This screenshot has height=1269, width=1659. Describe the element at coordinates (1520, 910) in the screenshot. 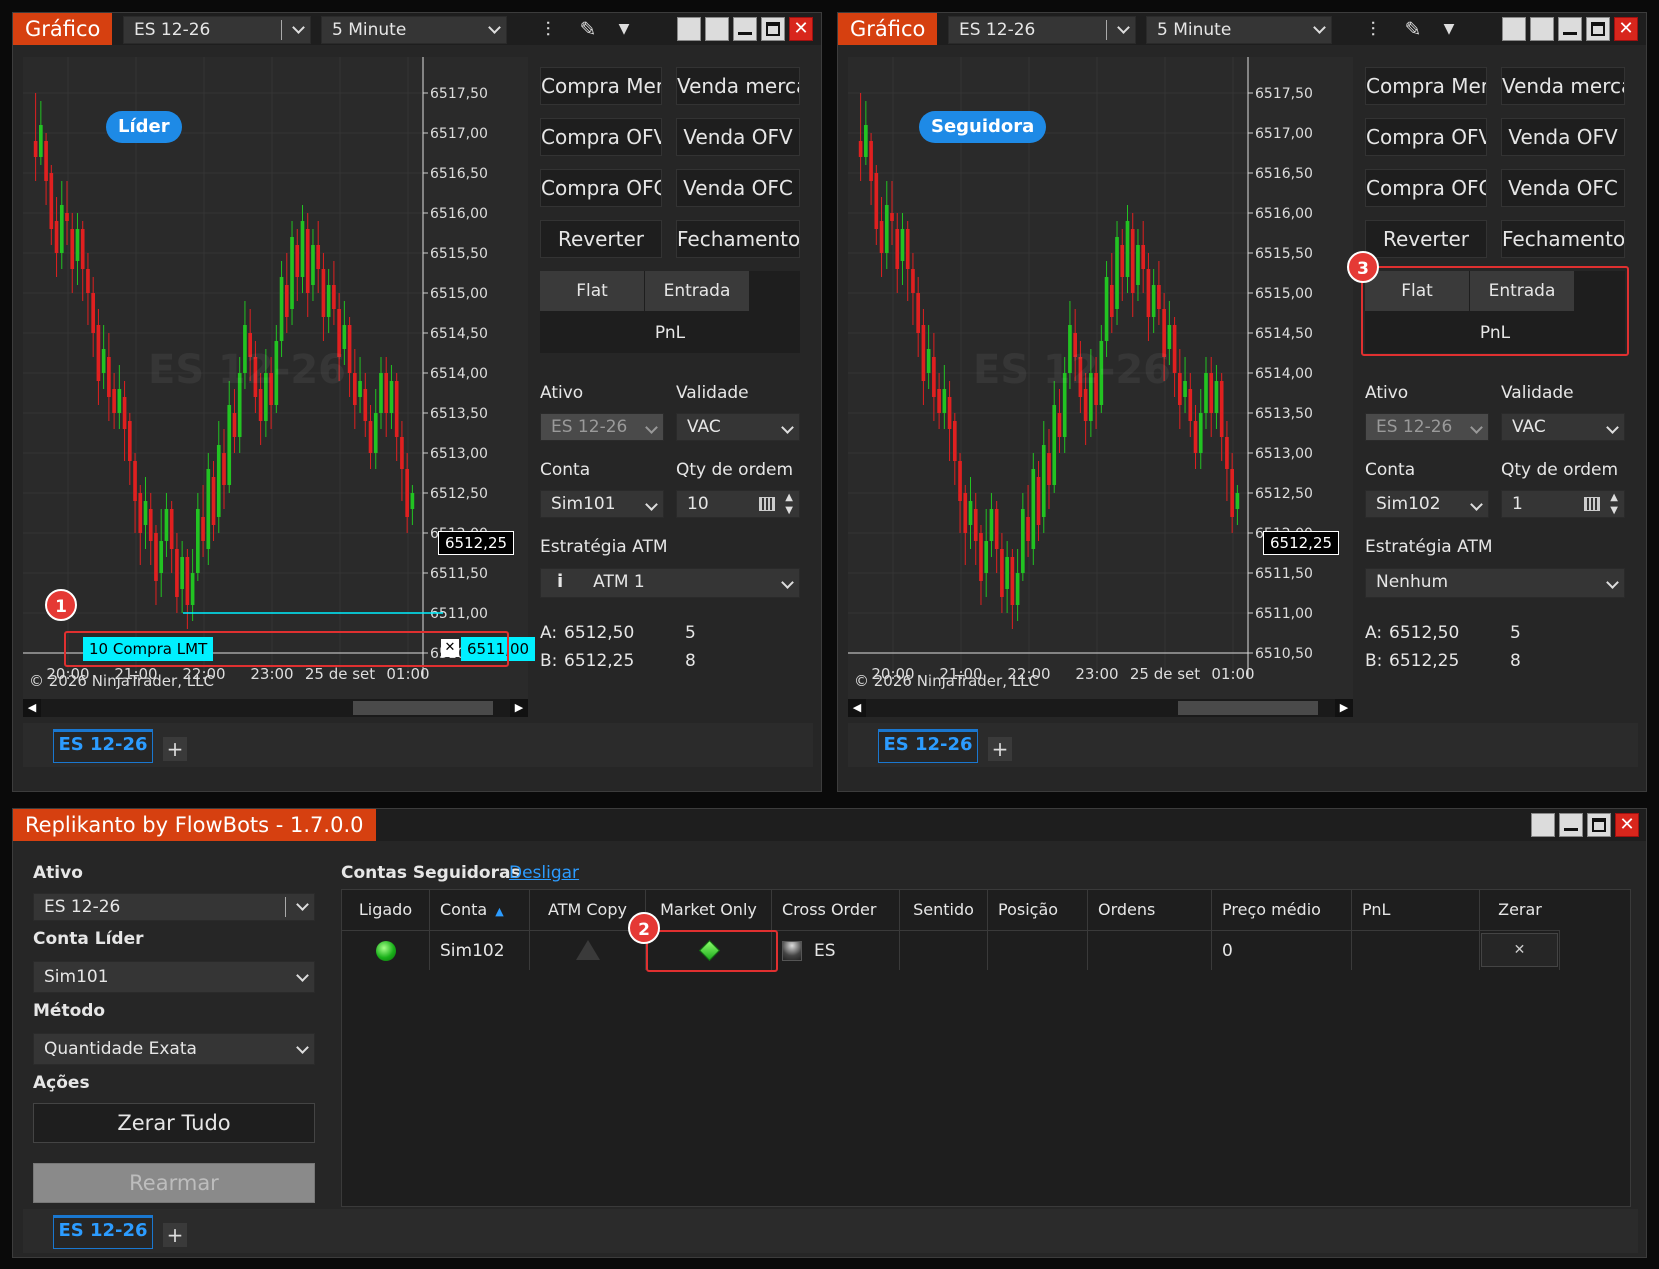

I see `col-zerar: Zerar` at that location.